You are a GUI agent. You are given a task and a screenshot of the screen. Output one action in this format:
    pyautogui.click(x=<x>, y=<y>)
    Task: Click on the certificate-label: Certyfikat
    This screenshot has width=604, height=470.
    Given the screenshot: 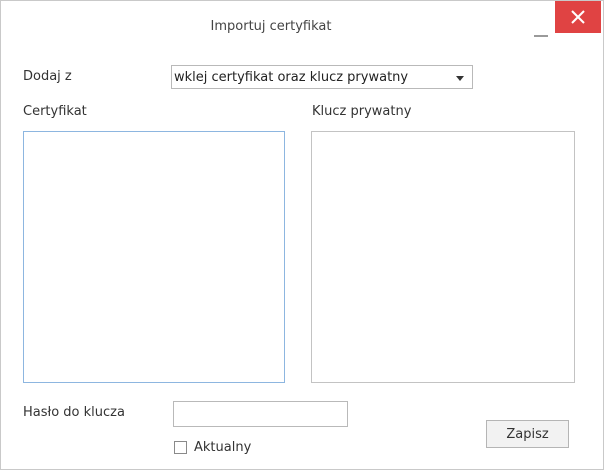 What is the action you would take?
    pyautogui.click(x=55, y=111)
    